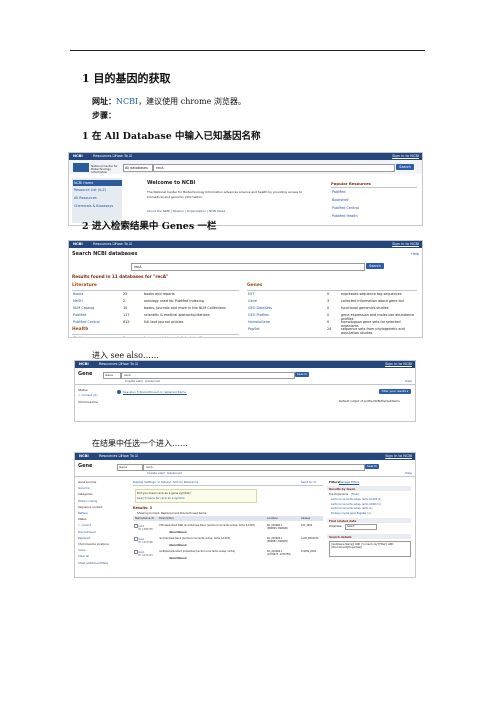 This screenshot has width=496, height=702. I want to click on sidebar-item-resource-list: Resource List (A-Z), so click(90, 190).